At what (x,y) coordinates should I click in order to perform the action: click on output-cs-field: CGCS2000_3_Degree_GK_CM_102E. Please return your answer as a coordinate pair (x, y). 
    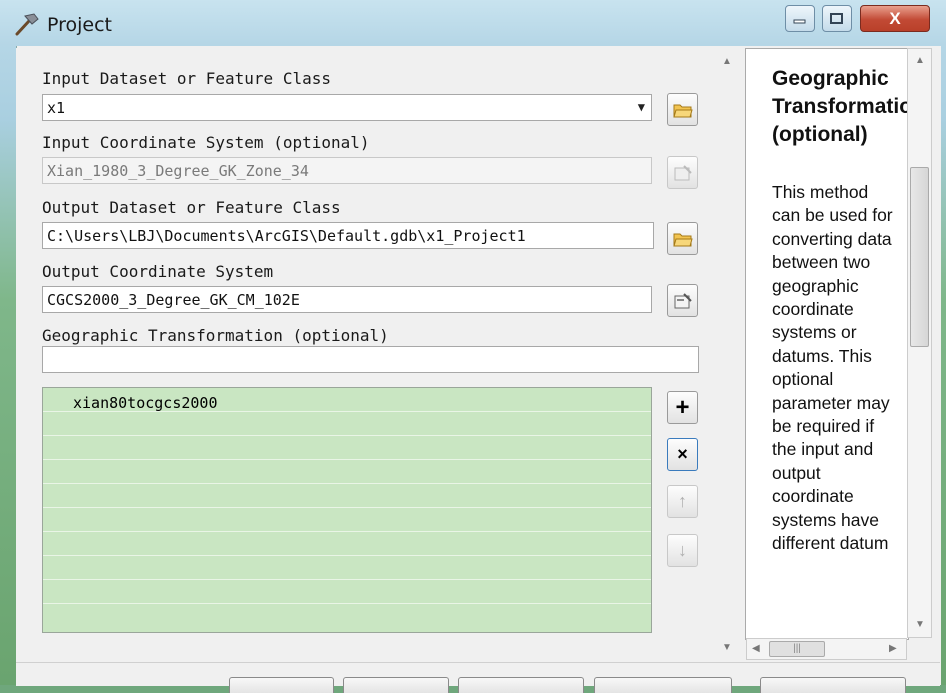
    Looking at the image, I should click on (347, 299).